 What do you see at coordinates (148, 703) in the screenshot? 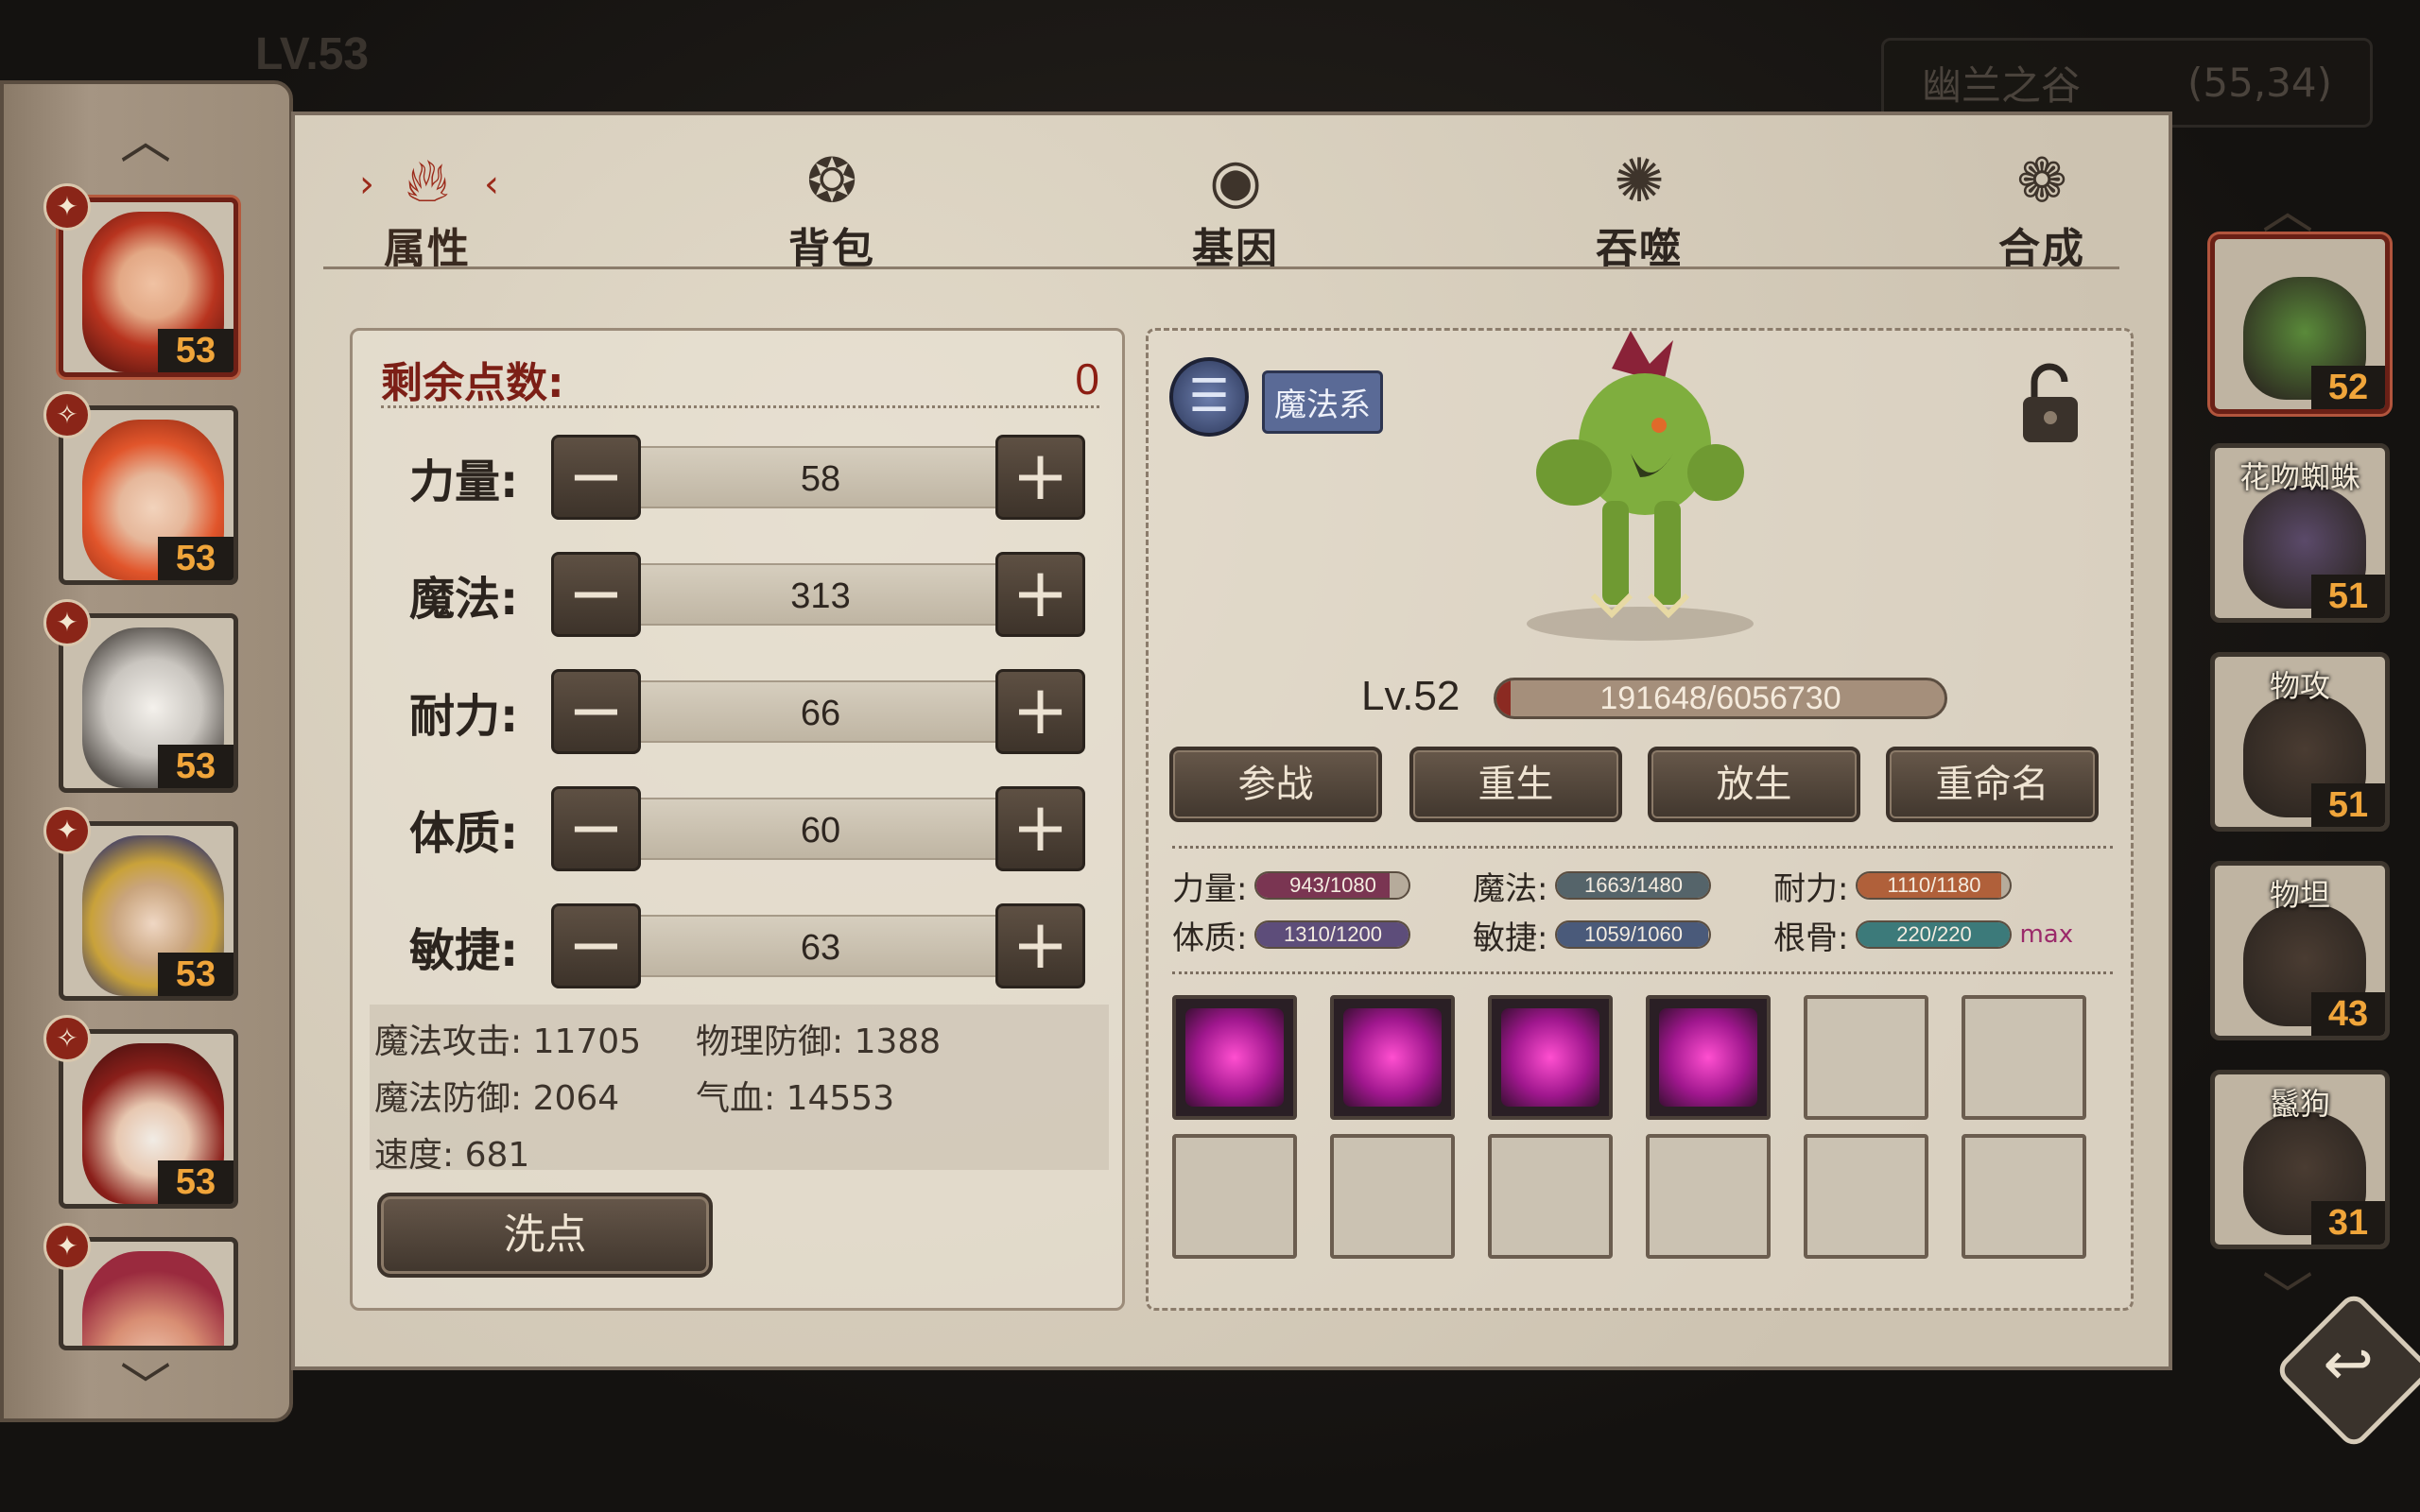
I see `hero-portrait-3: 53` at bounding box center [148, 703].